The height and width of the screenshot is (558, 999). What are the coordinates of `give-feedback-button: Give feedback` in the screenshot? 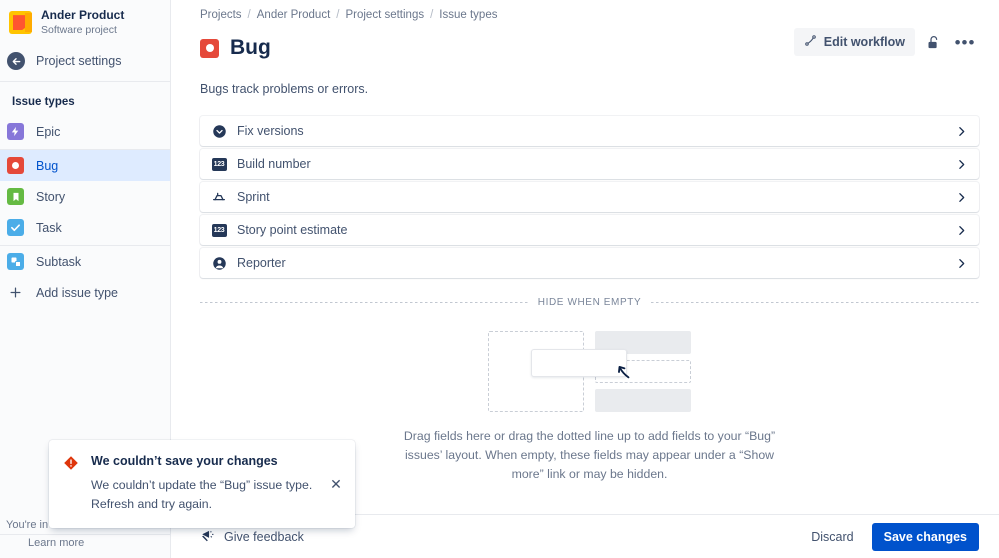 It's located at (252, 537).